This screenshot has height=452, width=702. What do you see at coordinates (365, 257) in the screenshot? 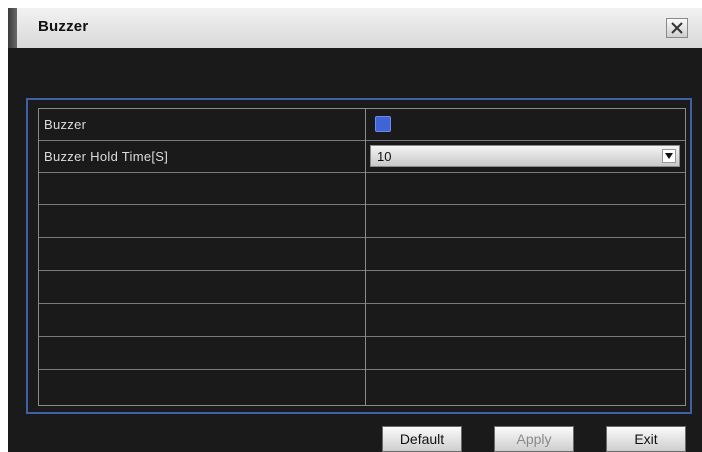
I see `column-divider` at bounding box center [365, 257].